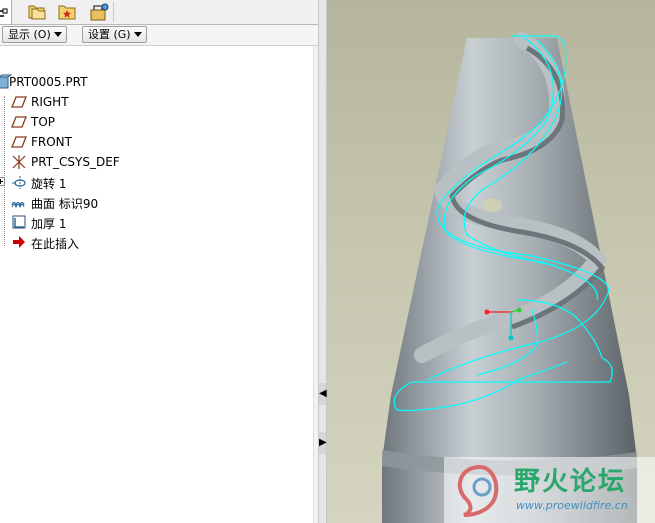 Image resolution: width=655 pixels, height=523 pixels. I want to click on tree-item-revolve: 旋转 1, so click(155, 182).